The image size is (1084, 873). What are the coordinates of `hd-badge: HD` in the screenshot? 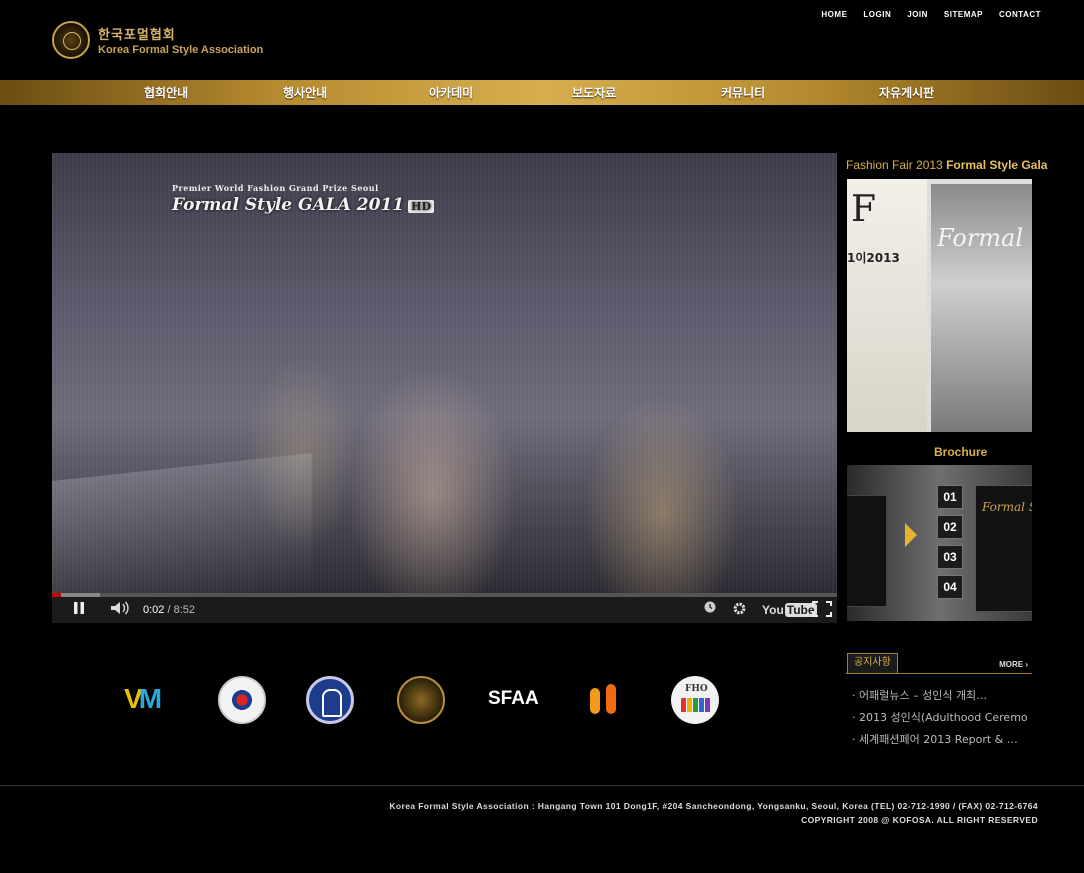 It's located at (421, 206).